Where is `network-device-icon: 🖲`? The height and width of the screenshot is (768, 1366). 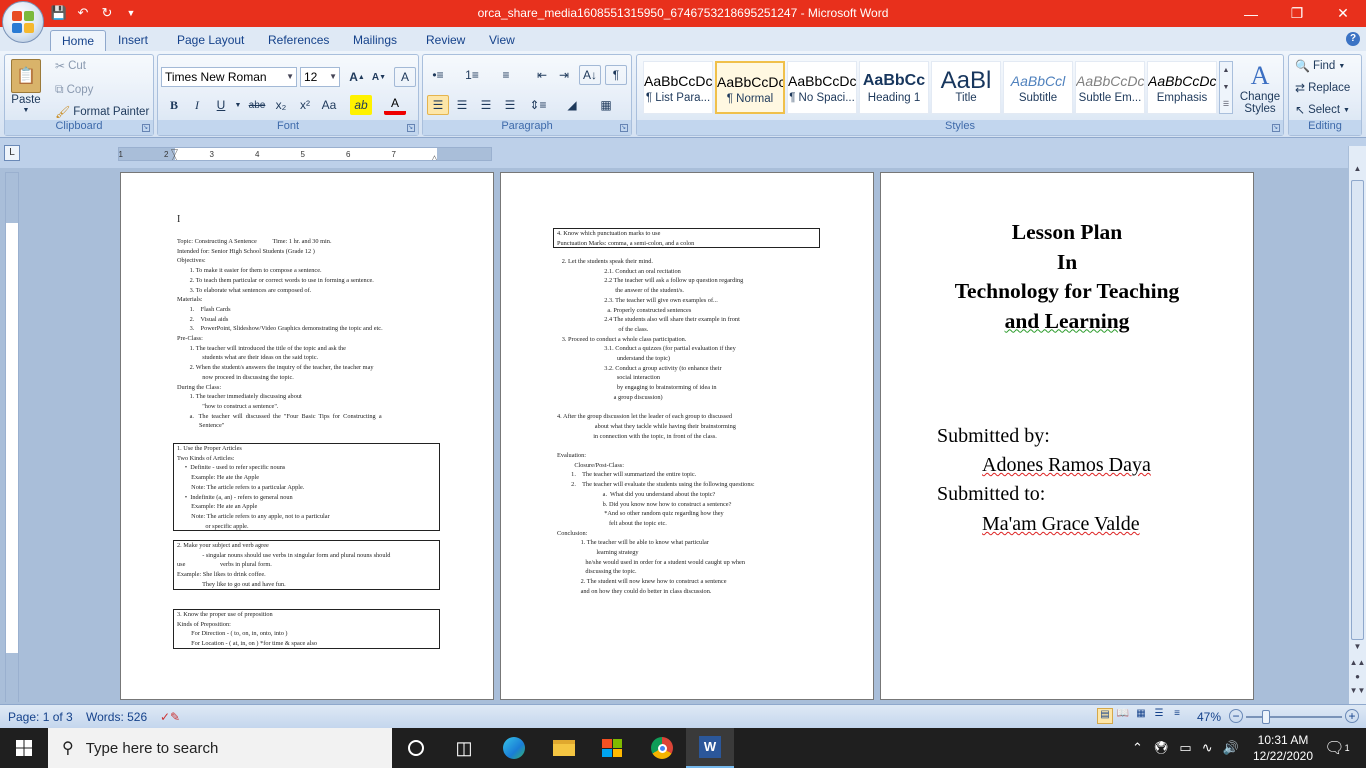 network-device-icon: 🖲 is located at coordinates (1161, 748).